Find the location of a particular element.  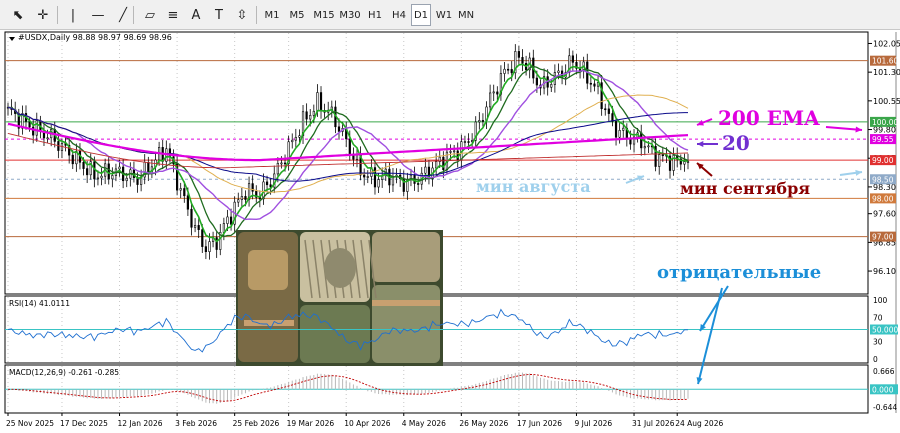

fibonacci-icon: ≡ is located at coordinates (173, 15).